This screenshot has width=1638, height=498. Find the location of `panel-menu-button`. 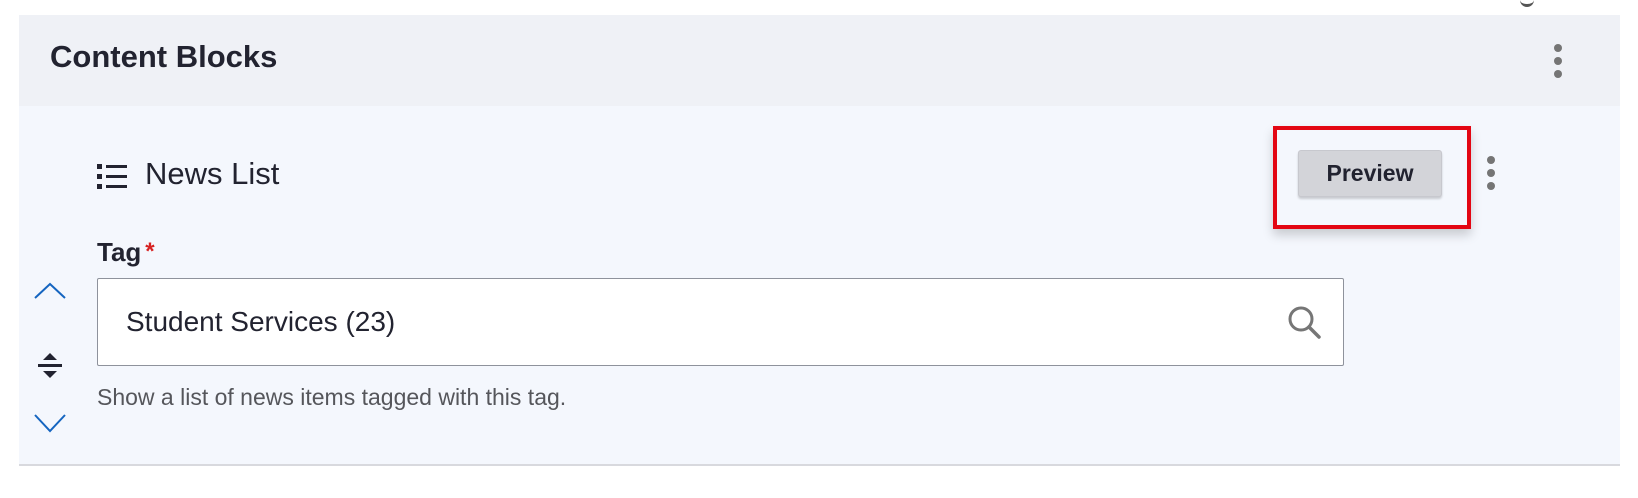

panel-menu-button is located at coordinates (1558, 61).